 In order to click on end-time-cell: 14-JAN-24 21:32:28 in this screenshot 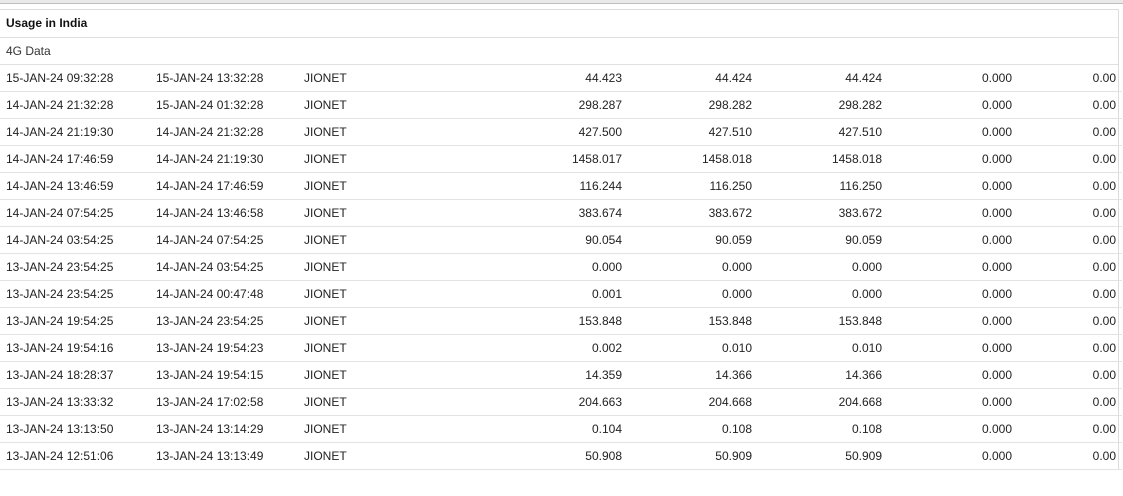, I will do `click(224, 132)`.